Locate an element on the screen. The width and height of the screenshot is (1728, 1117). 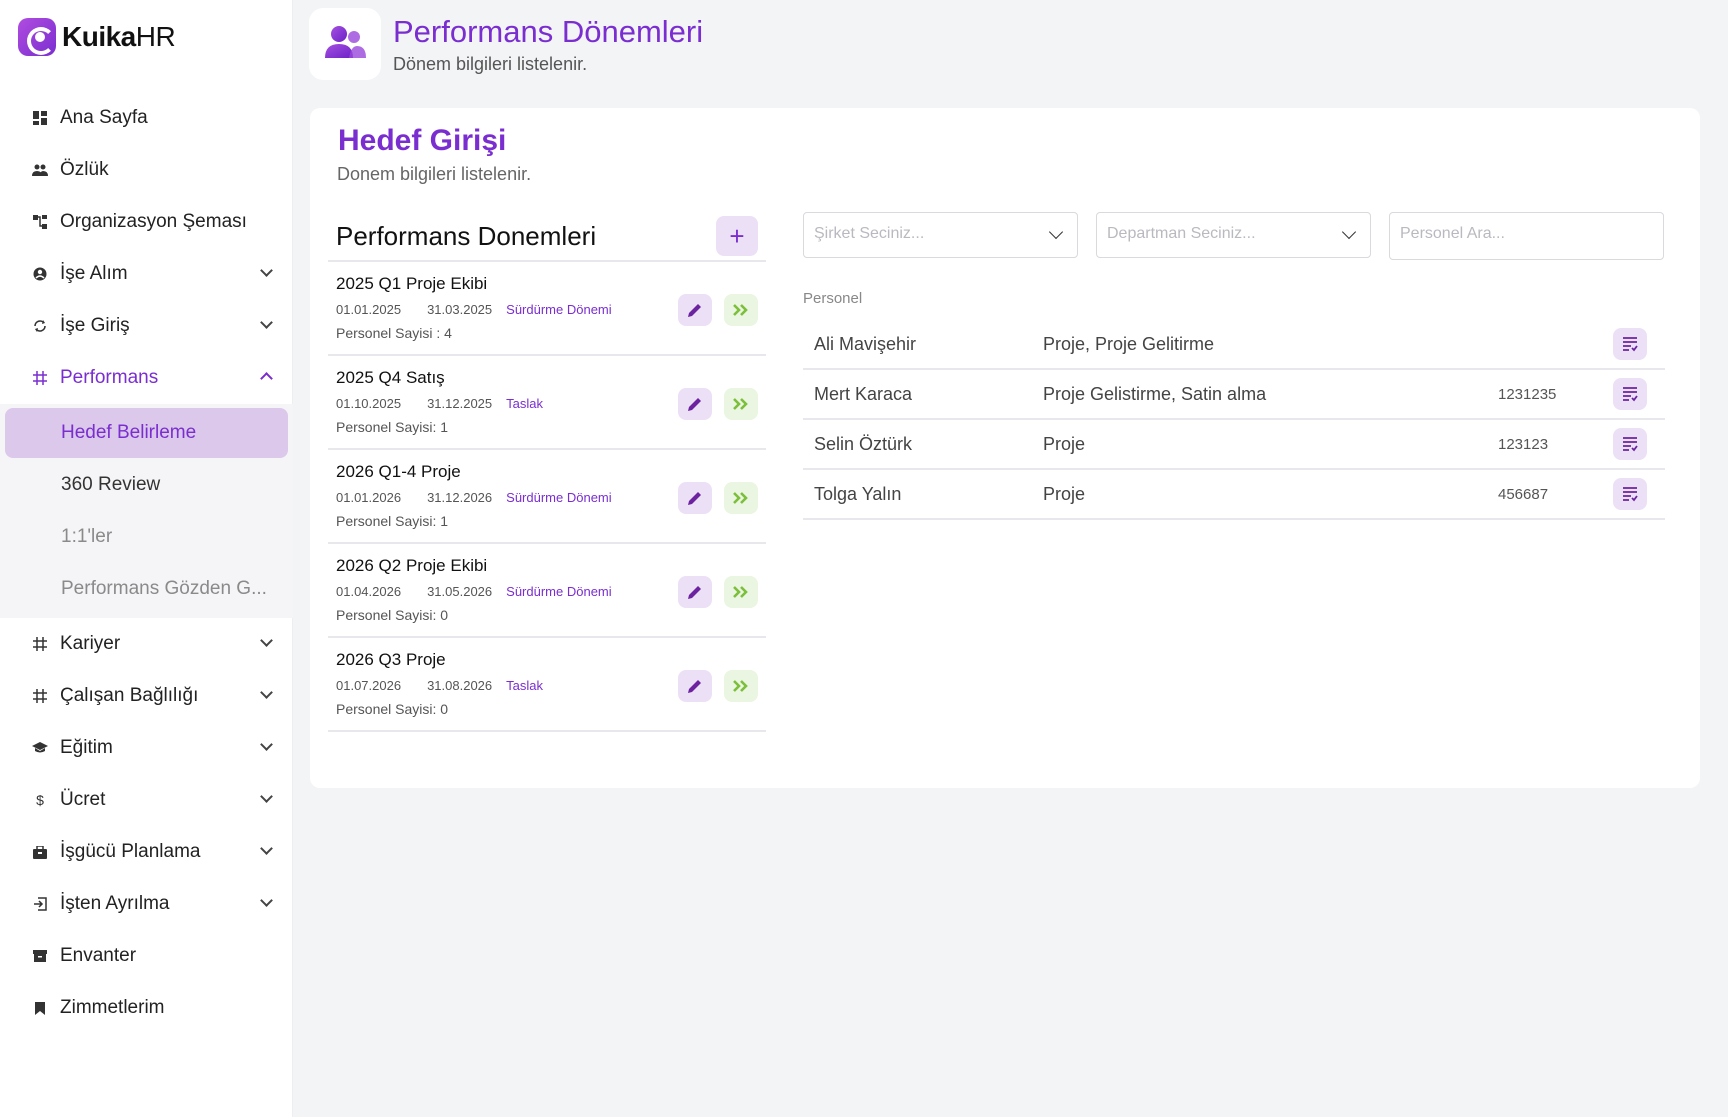
sidebar-item-label: İşgücü Planlama is located at coordinates (130, 851).